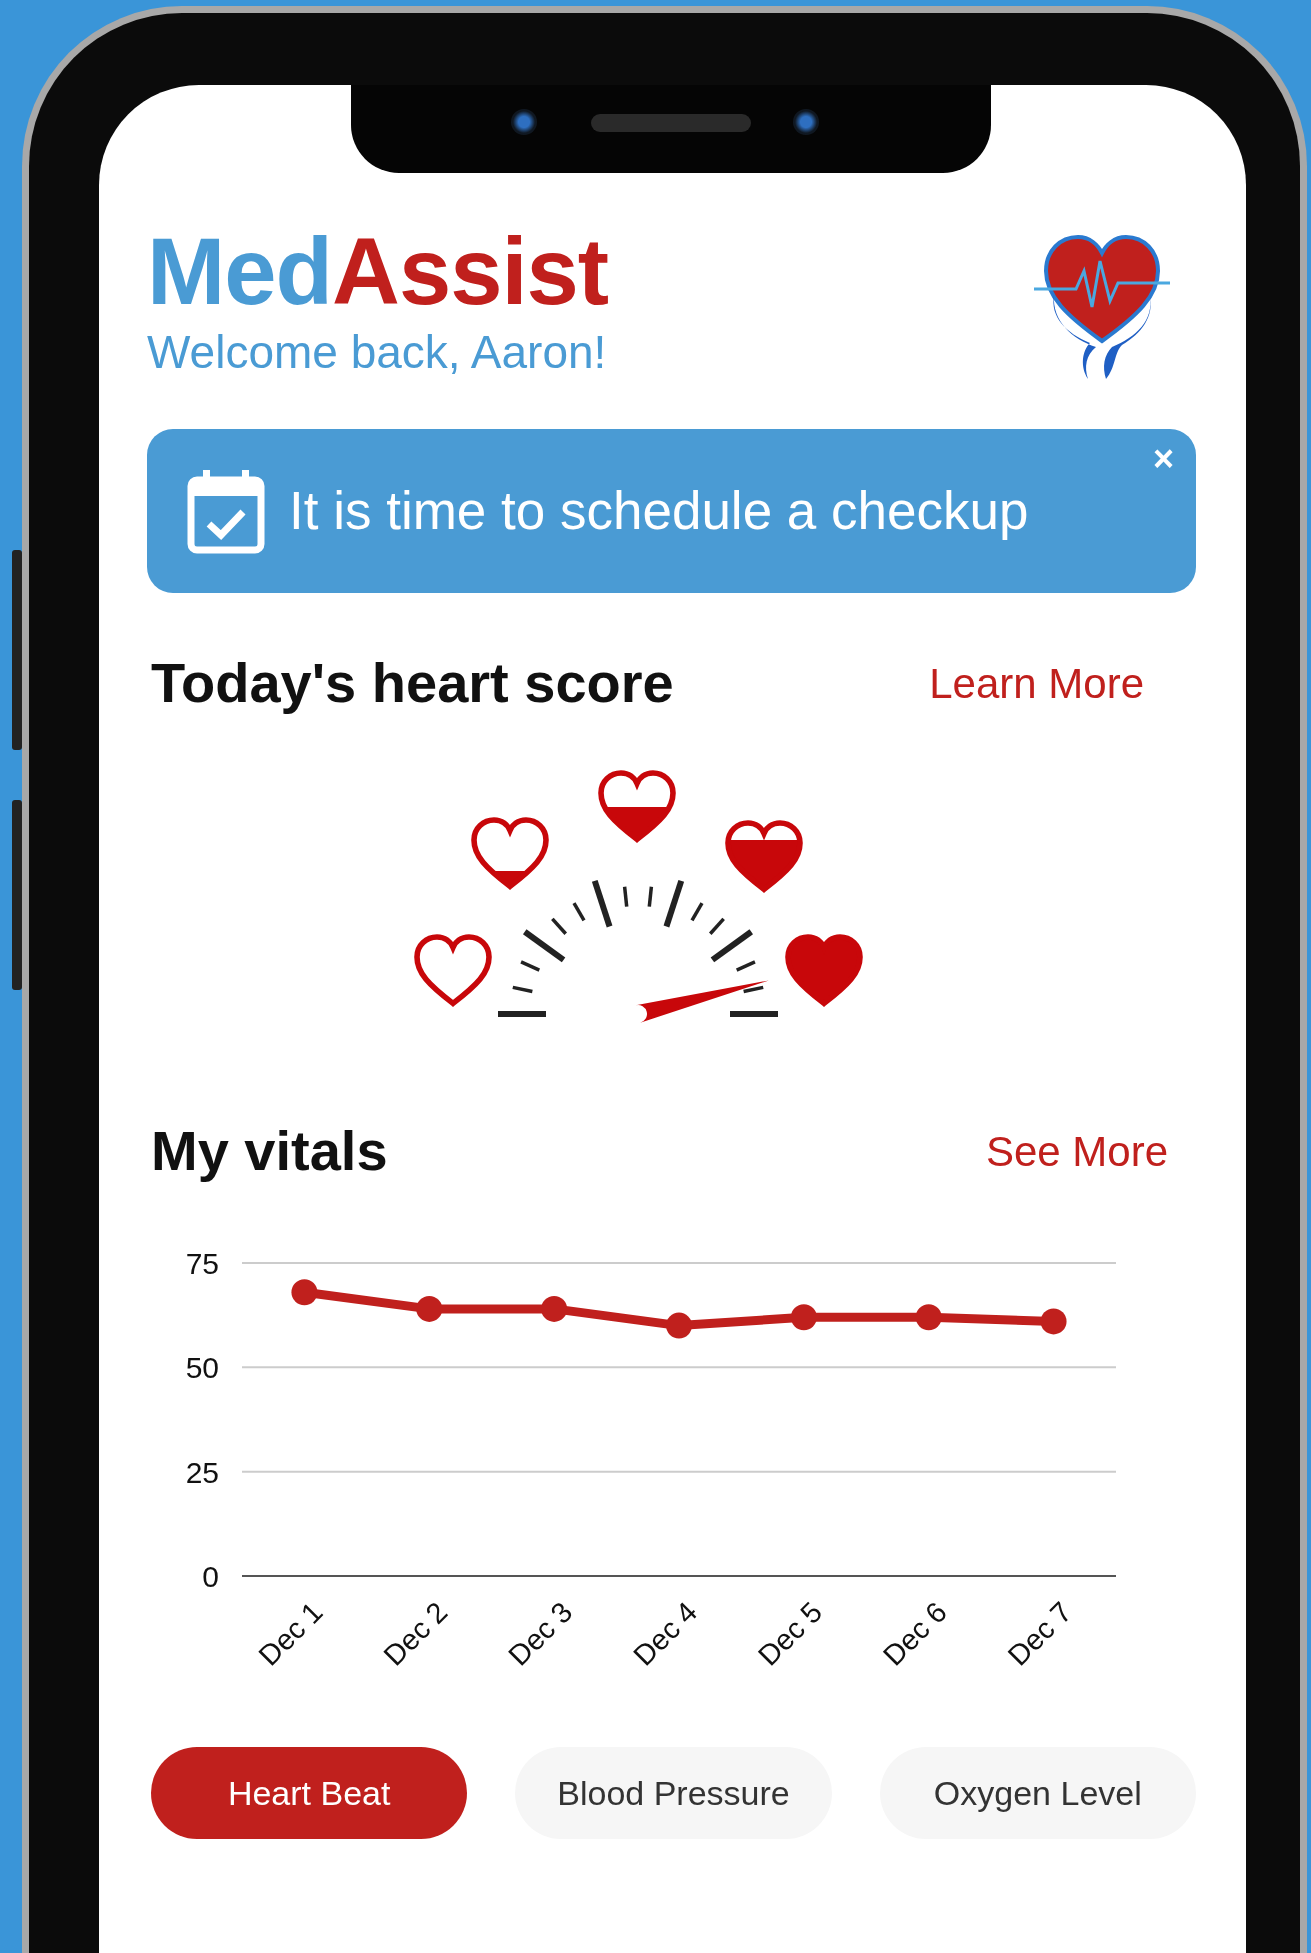  Describe the element at coordinates (1076, 1151) in the screenshot. I see `see-more-link: See More` at that location.